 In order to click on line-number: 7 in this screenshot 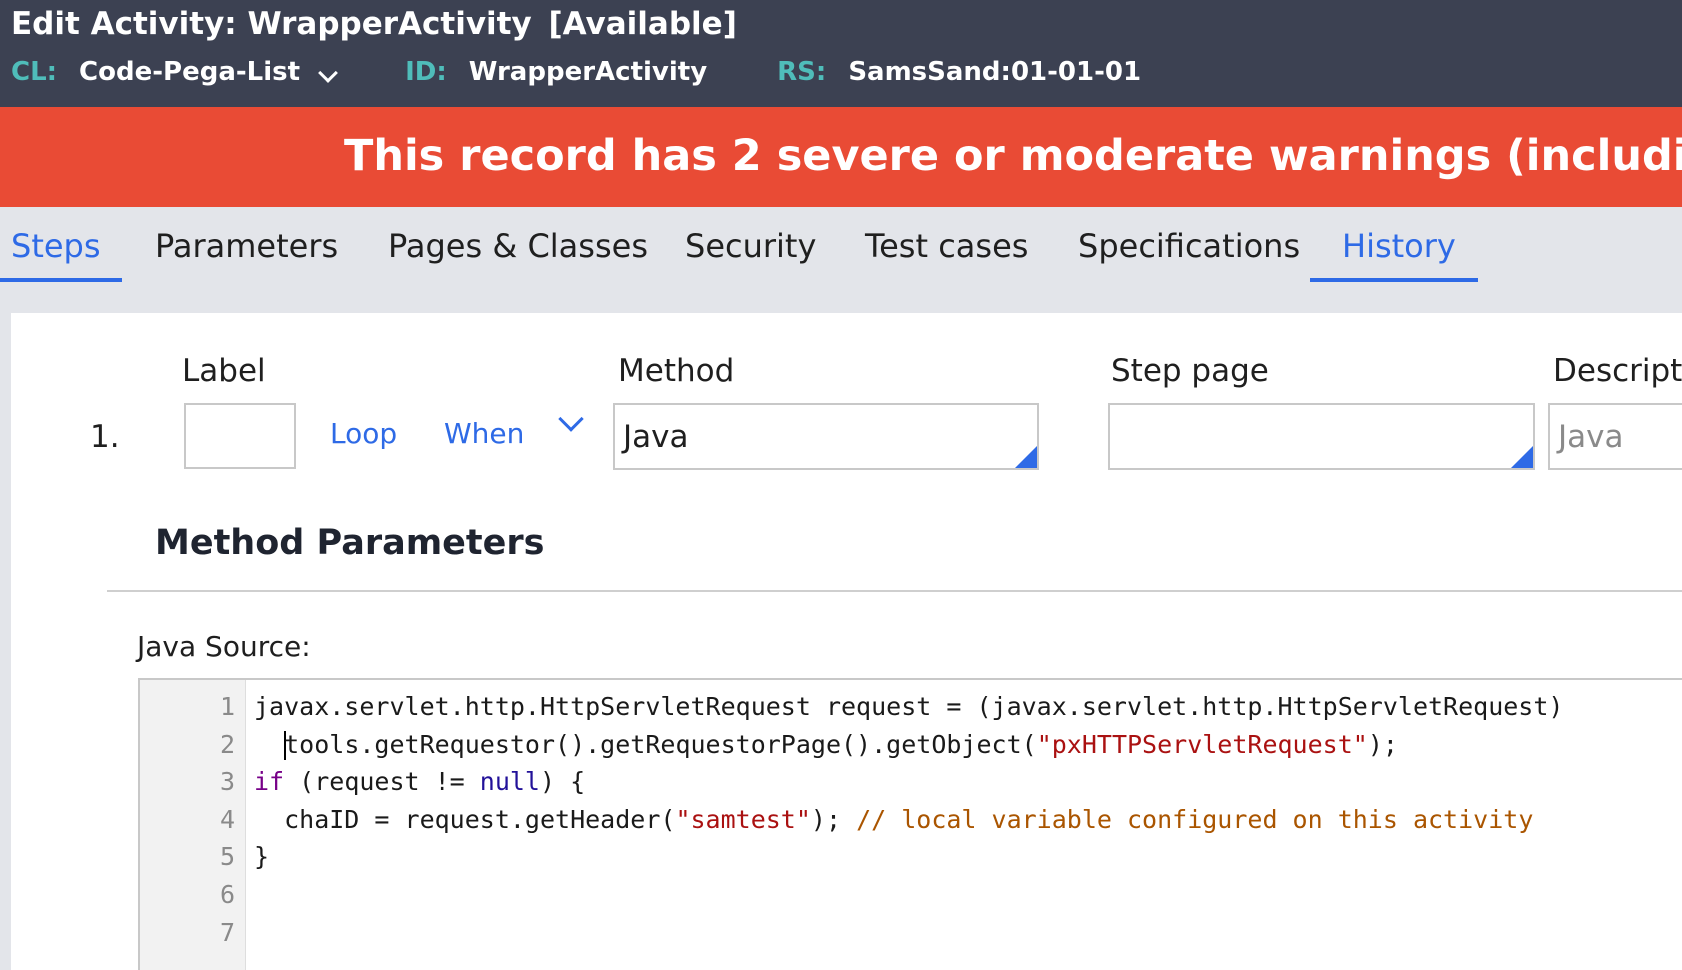, I will do `click(227, 932)`.